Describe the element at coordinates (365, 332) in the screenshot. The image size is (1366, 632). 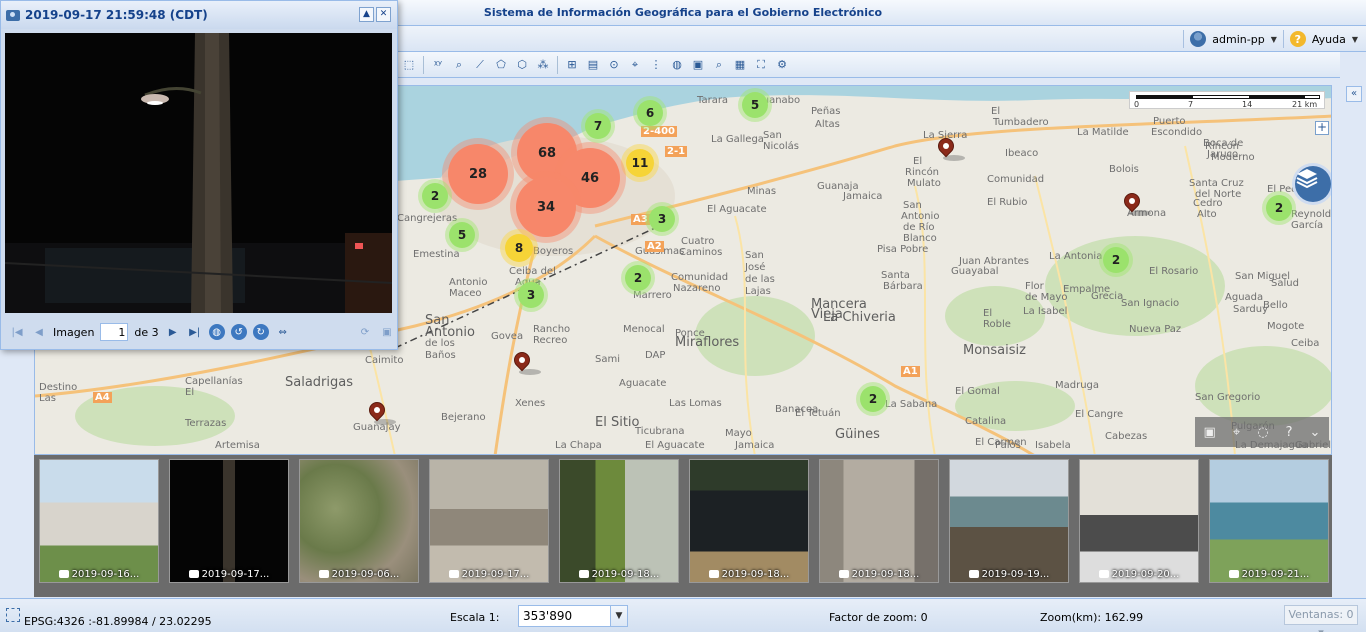
I see `refresh-icon: ⟳` at that location.